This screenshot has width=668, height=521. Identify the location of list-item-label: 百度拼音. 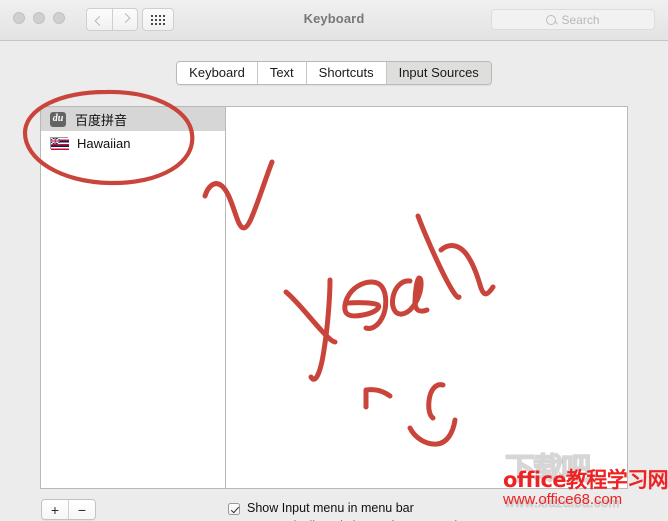
(101, 121).